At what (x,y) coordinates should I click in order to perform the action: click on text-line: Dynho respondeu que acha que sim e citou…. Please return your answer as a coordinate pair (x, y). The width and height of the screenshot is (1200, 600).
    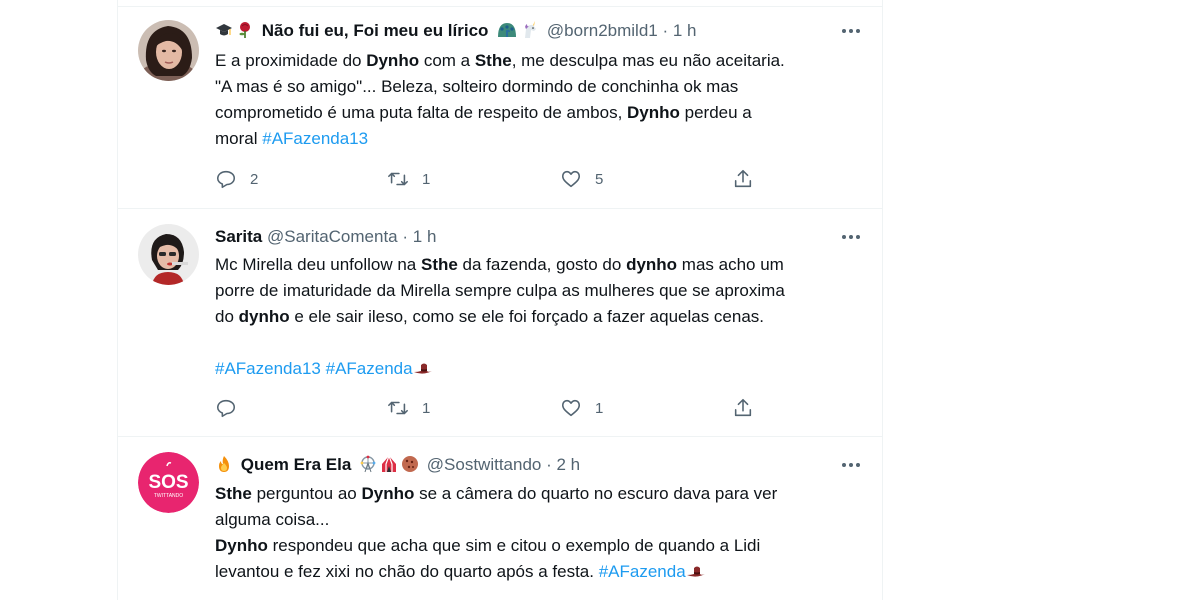
    Looking at the image, I should click on (538, 546).